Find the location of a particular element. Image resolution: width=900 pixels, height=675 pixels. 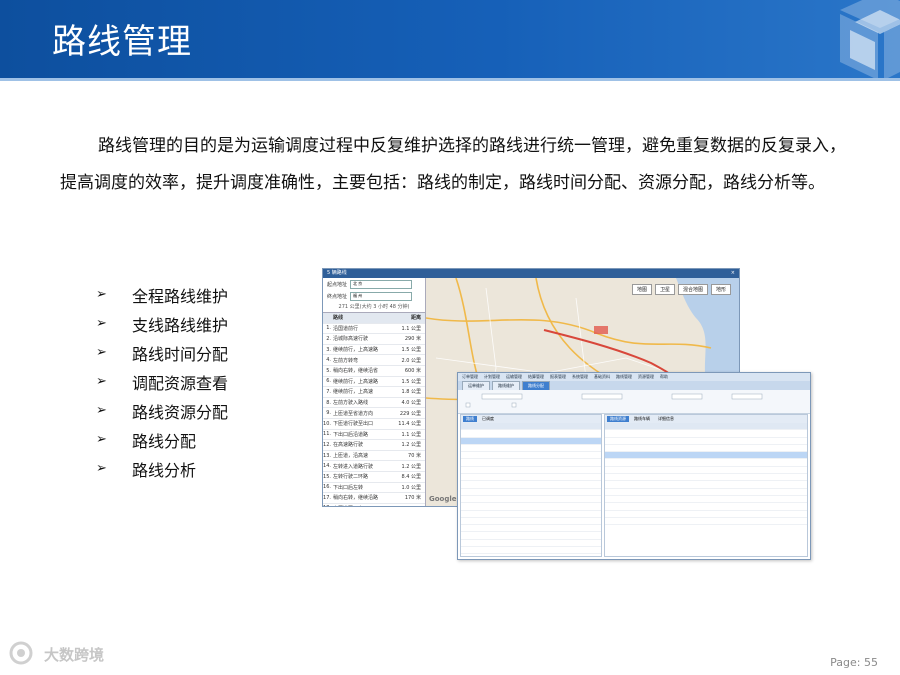

table-row: 11. 下出口后沿道路 1.1 公里 is located at coordinates (374, 435).